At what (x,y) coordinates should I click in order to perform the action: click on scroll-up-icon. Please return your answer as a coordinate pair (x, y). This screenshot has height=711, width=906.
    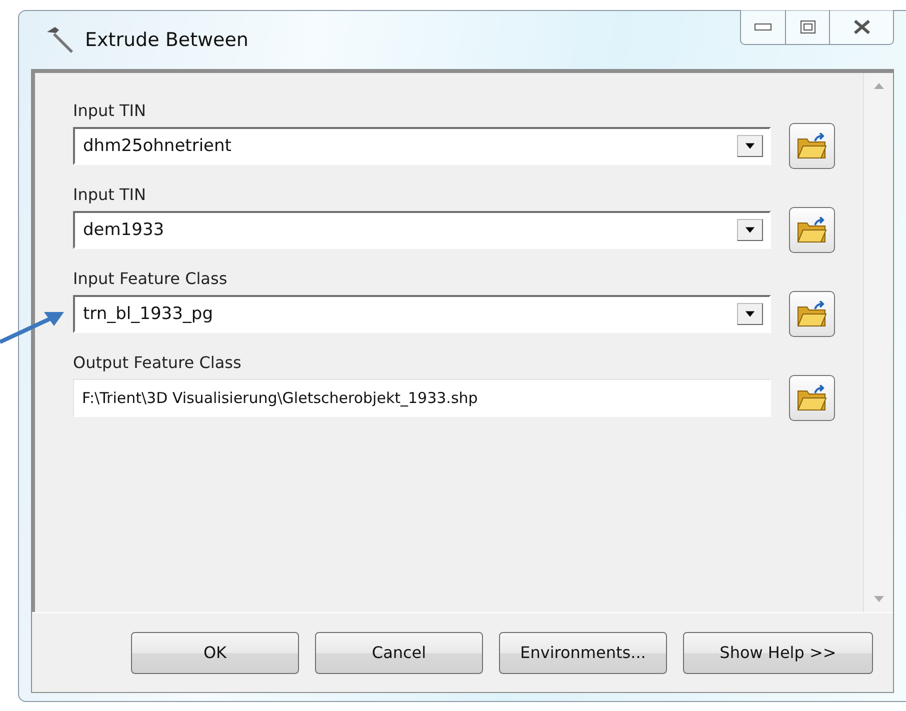
    Looking at the image, I should click on (879, 86).